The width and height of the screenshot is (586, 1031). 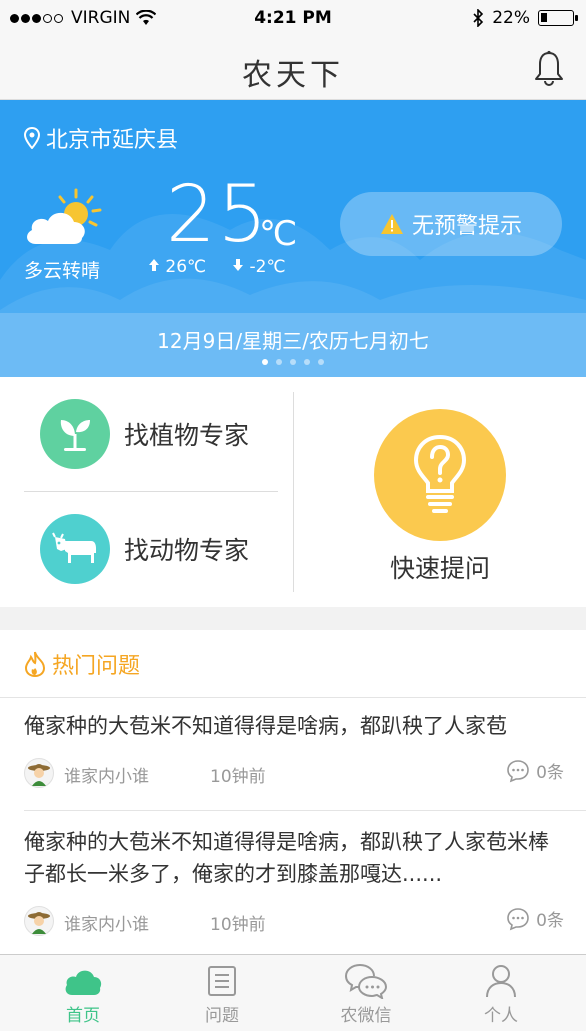 I want to click on animal-expert-button: 找动物专家, so click(x=144, y=549).